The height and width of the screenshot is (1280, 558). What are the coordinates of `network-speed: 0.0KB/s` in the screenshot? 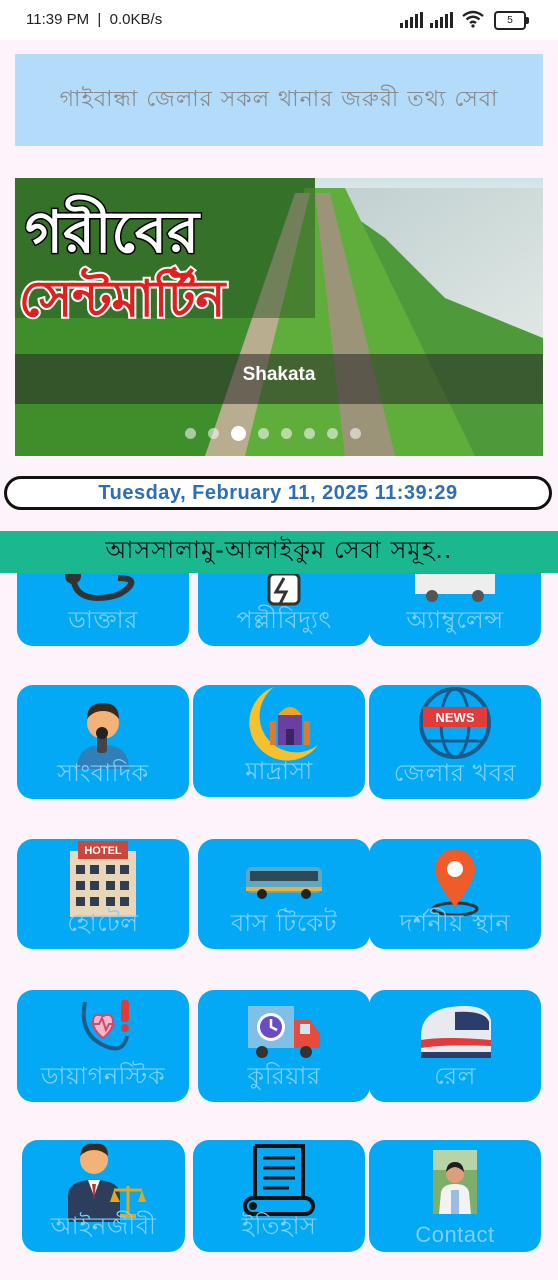 It's located at (136, 19).